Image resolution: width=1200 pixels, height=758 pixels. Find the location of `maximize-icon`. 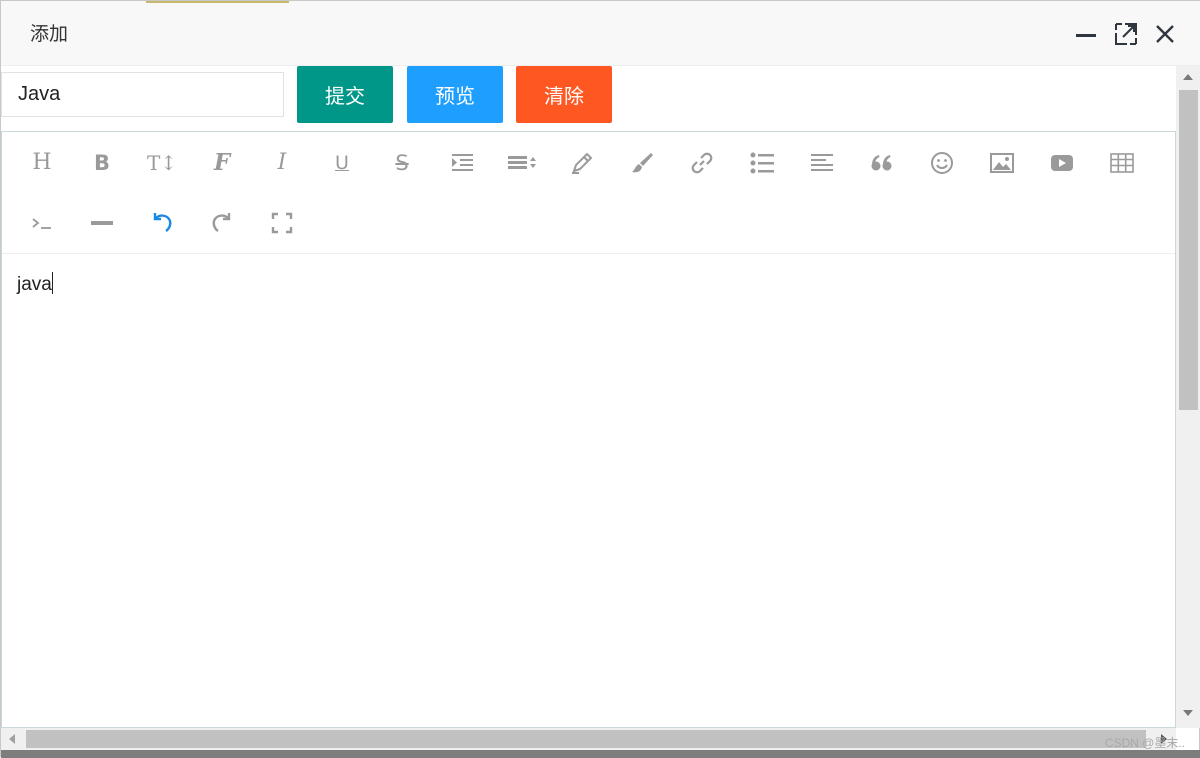

maximize-icon is located at coordinates (1126, 34).